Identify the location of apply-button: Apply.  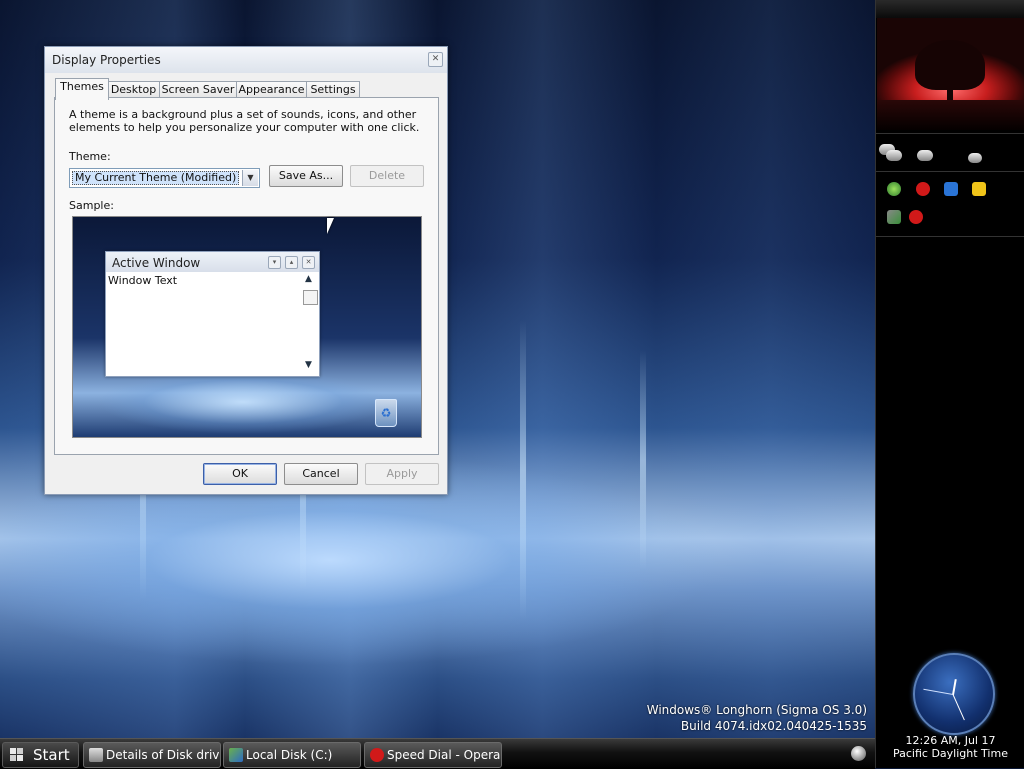
(402, 474).